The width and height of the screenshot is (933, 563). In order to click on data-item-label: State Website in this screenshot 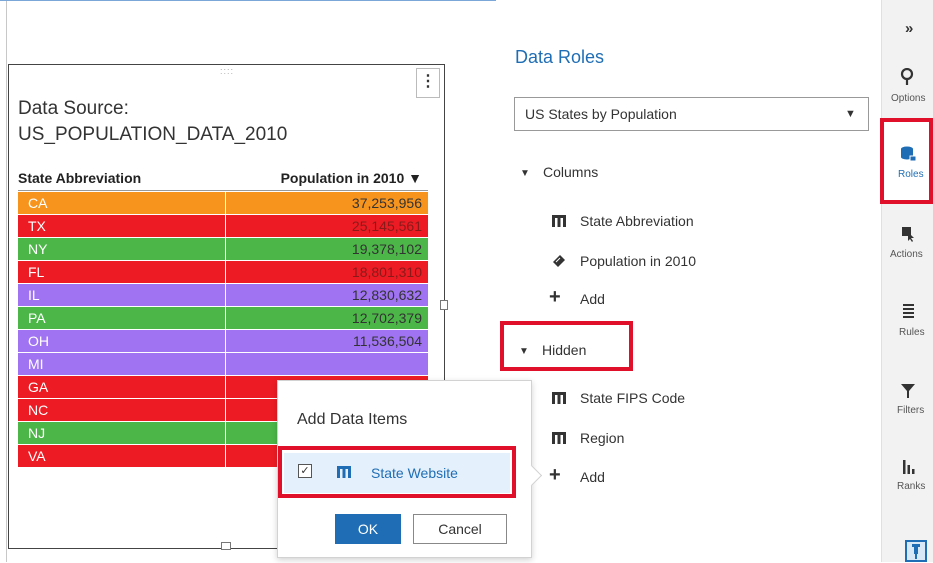, I will do `click(414, 473)`.